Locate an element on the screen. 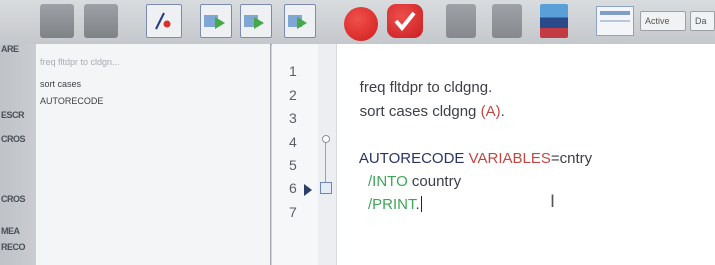  chart-icon is located at coordinates (164, 21).